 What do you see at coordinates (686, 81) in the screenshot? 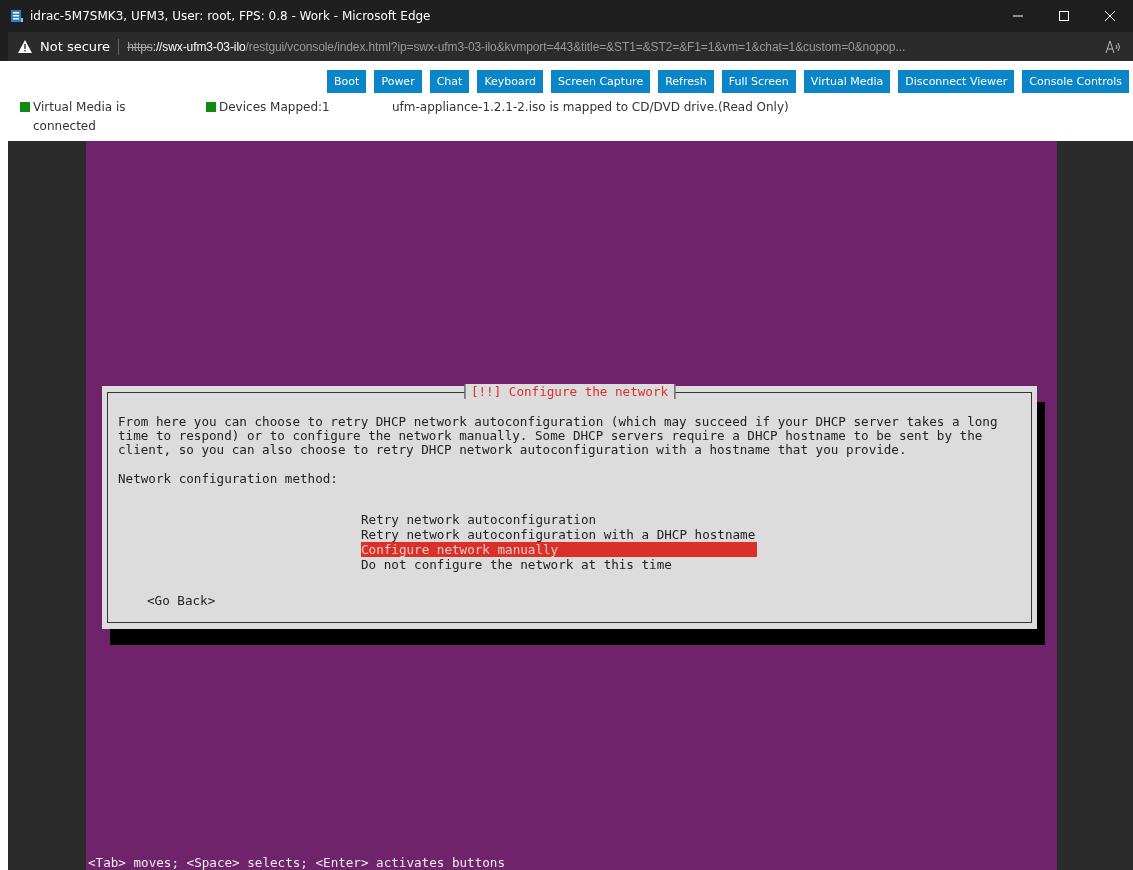
I see `toolbar-button: Refresh` at bounding box center [686, 81].